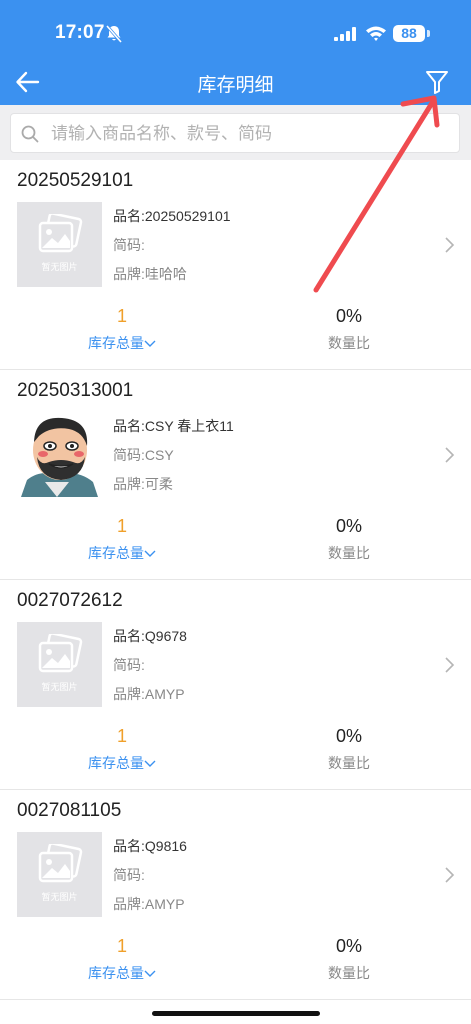  I want to click on item-code: 0027081105, so click(69, 811).